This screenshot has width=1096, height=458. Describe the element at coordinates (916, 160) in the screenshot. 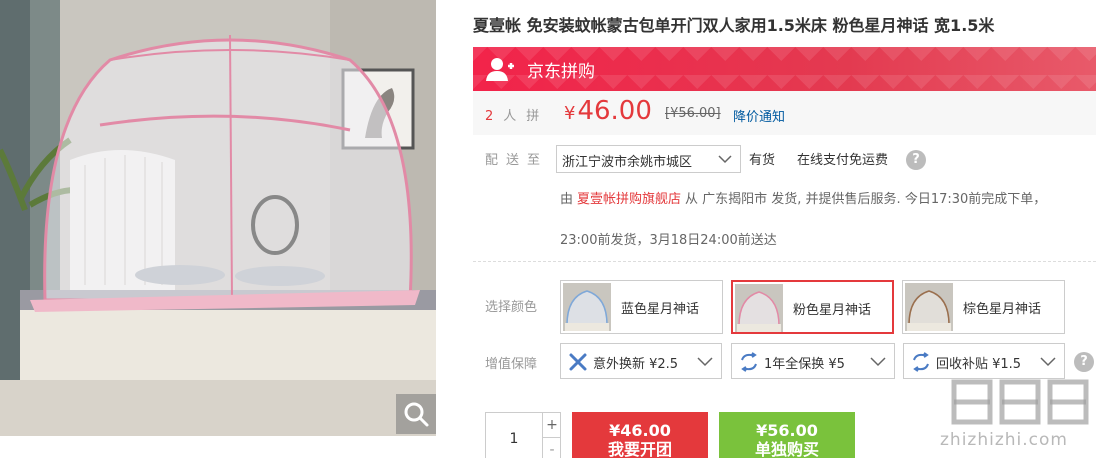

I see `help-icon: ?` at that location.